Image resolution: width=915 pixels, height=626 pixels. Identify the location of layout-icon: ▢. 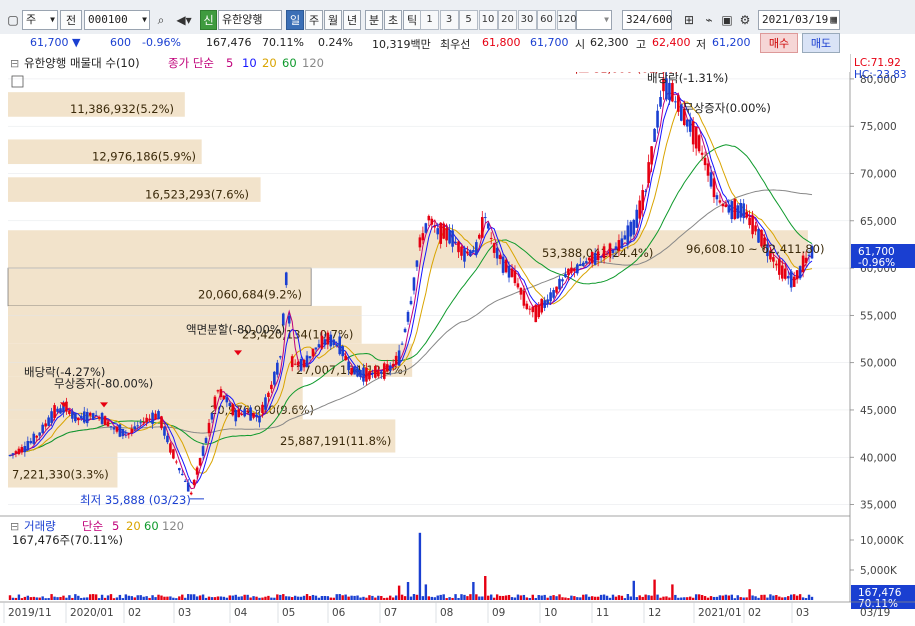
(13, 20).